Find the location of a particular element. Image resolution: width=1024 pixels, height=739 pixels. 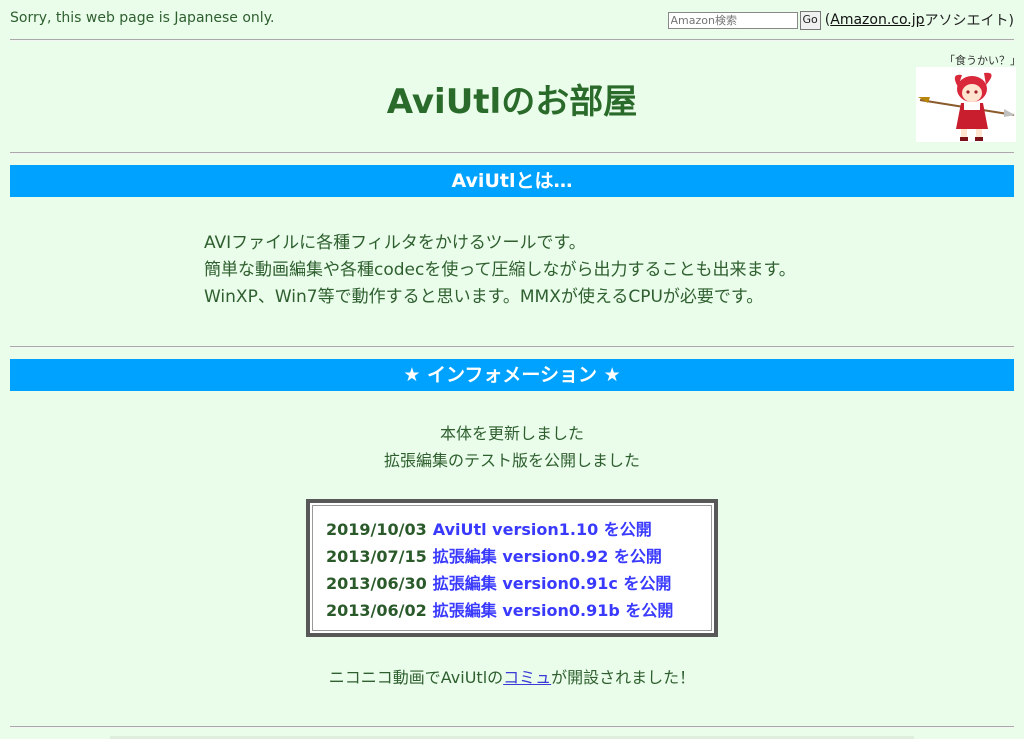

mascot-image is located at coordinates (966, 104).